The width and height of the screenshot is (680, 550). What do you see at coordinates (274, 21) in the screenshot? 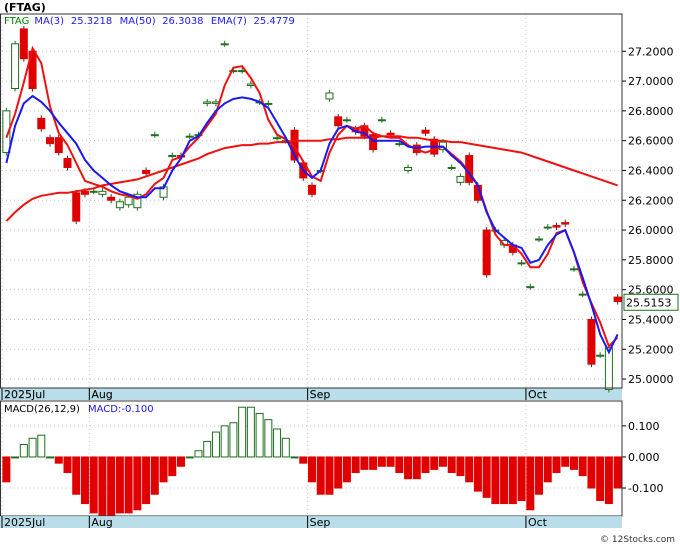
I see `legend-item: 25.4779` at bounding box center [274, 21].